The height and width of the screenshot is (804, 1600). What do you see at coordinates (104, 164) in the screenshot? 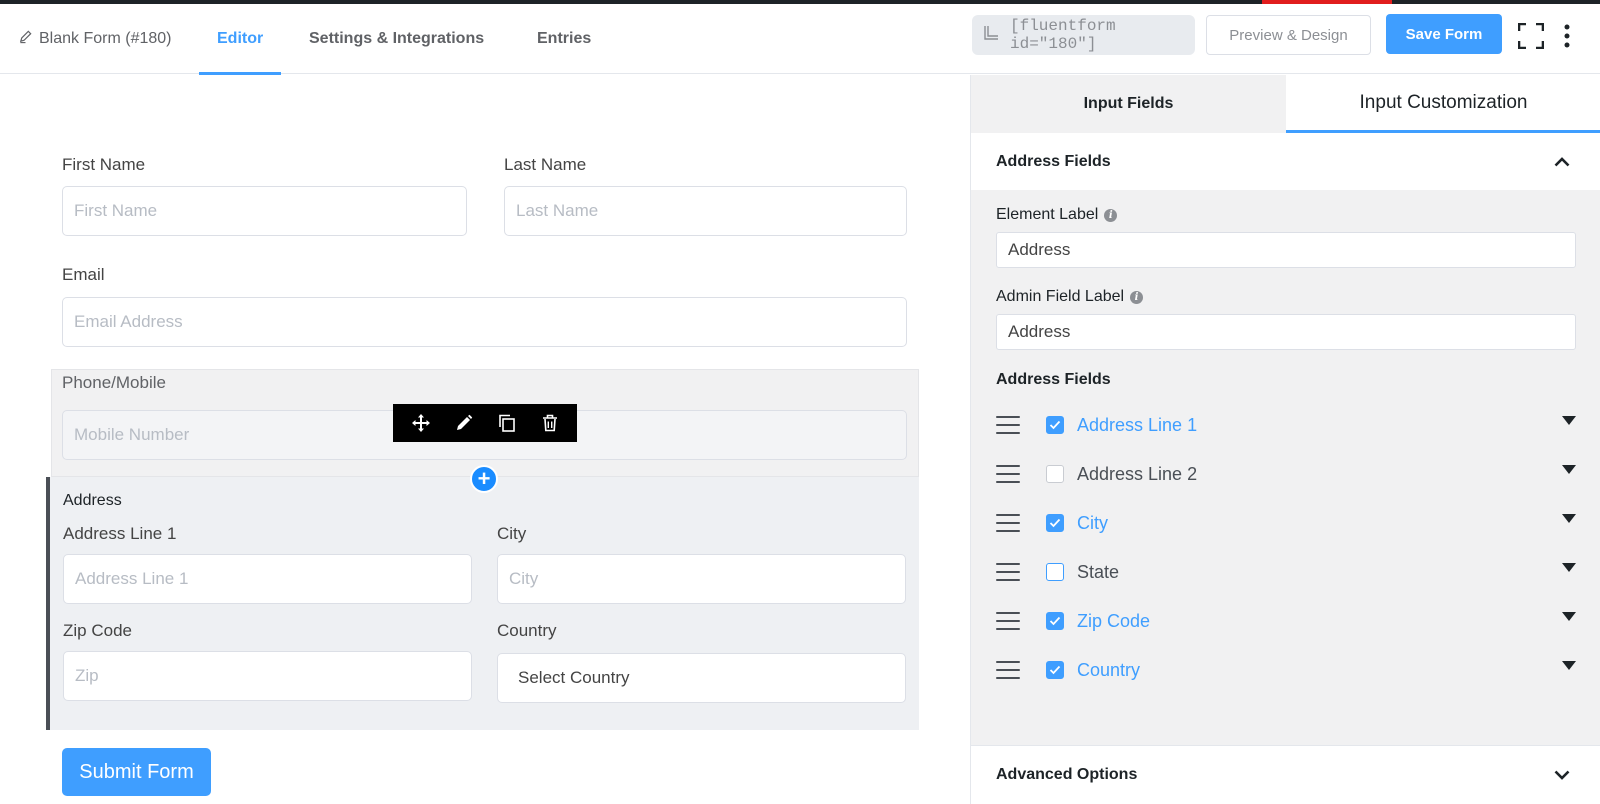
I see `first-name-label: First Name` at bounding box center [104, 164].